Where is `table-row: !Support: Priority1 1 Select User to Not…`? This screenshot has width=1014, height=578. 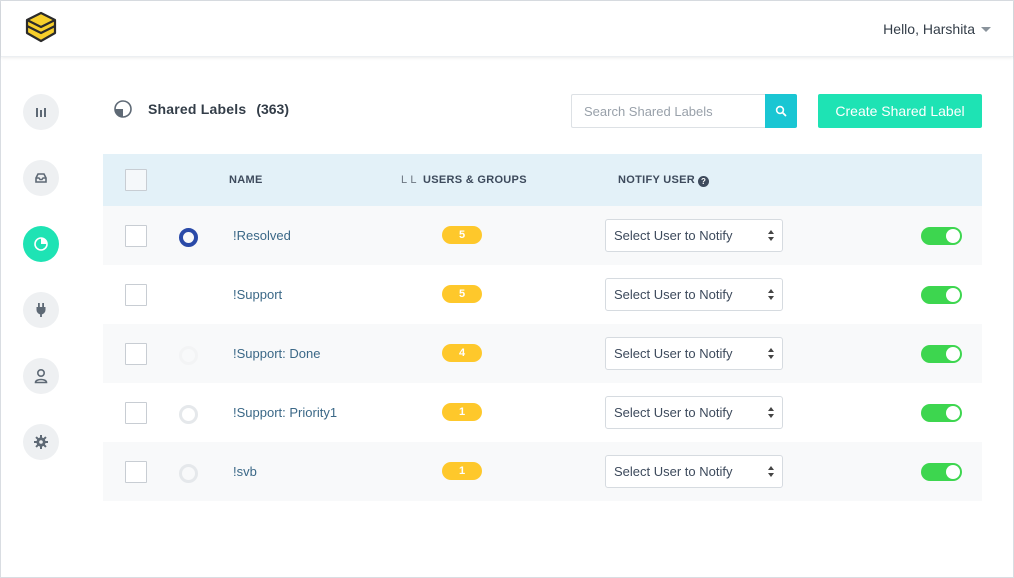 table-row: !Support: Priority1 1 Select User to Not… is located at coordinates (542, 412).